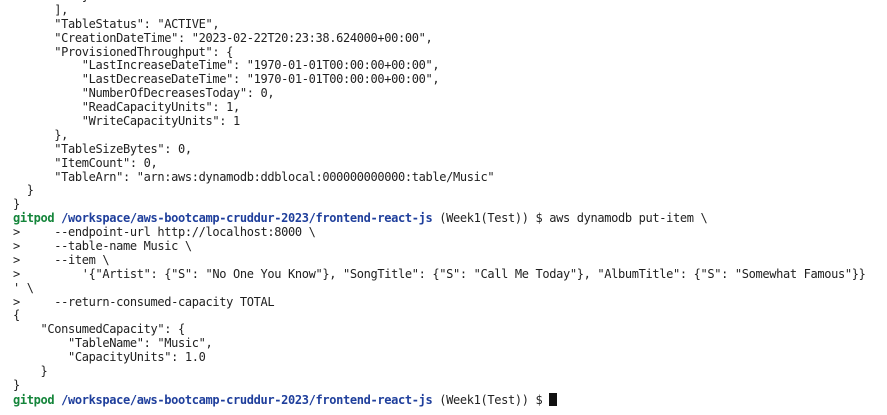 Image resolution: width=887 pixels, height=415 pixels. What do you see at coordinates (40, 9) in the screenshot?
I see `output-line: ],` at bounding box center [40, 9].